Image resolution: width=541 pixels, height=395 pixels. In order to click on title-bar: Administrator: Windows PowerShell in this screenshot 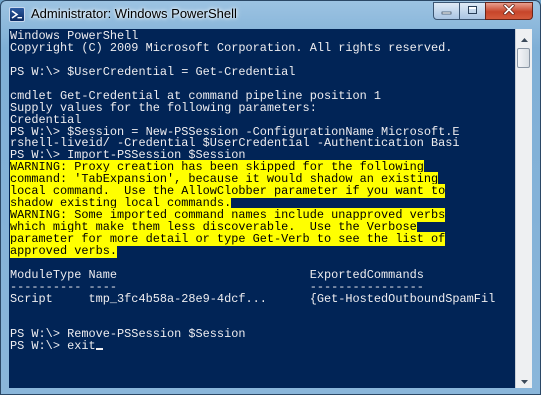, I will do `click(270, 15)`.